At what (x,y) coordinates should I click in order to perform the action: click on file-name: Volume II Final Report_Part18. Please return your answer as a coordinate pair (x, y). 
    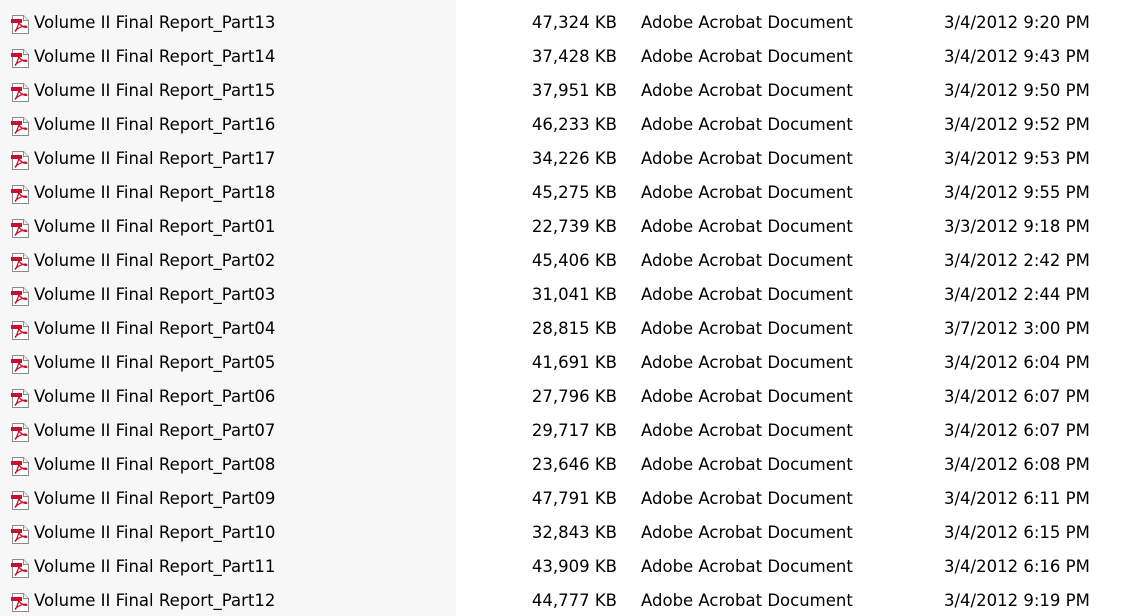
    Looking at the image, I should click on (154, 193).